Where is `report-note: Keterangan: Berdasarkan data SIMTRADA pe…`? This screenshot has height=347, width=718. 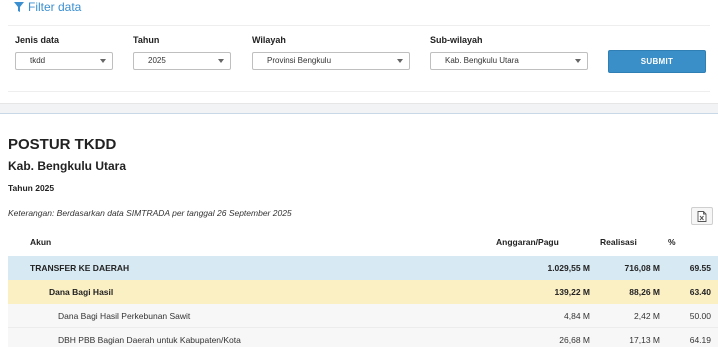
report-note: Keterangan: Berdasarkan data SIMTRADA pe… is located at coordinates (150, 213).